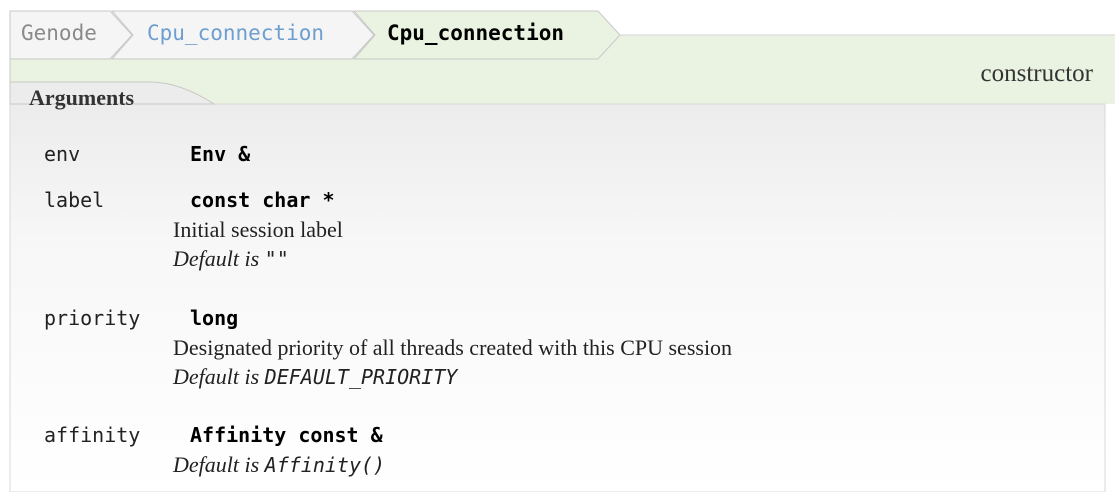  What do you see at coordinates (1036, 73) in the screenshot?
I see `member-kind-label: constructor` at bounding box center [1036, 73].